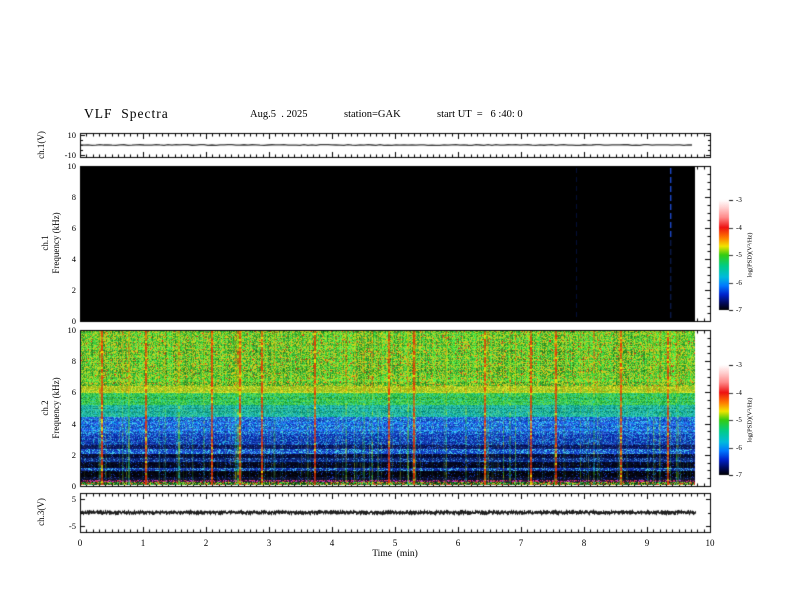  What do you see at coordinates (70, 155) in the screenshot?
I see `ch1-volt-y-tick-label: -10` at bounding box center [70, 155].